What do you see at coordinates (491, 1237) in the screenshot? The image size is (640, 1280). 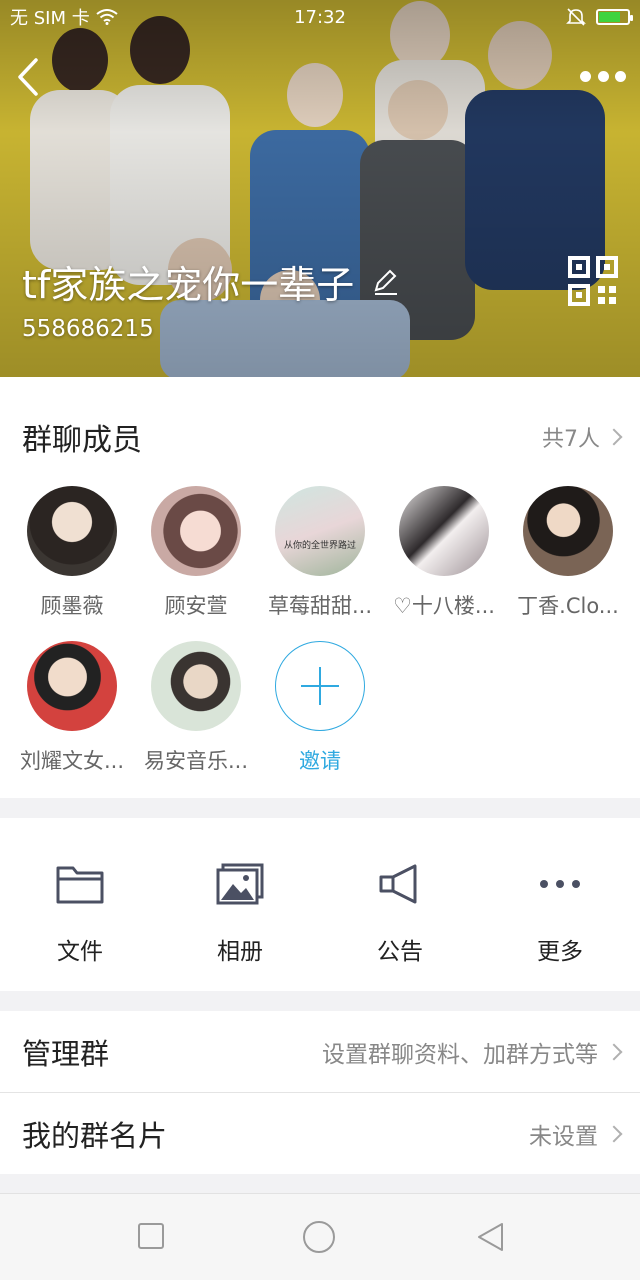 I see `back-nav-icon` at bounding box center [491, 1237].